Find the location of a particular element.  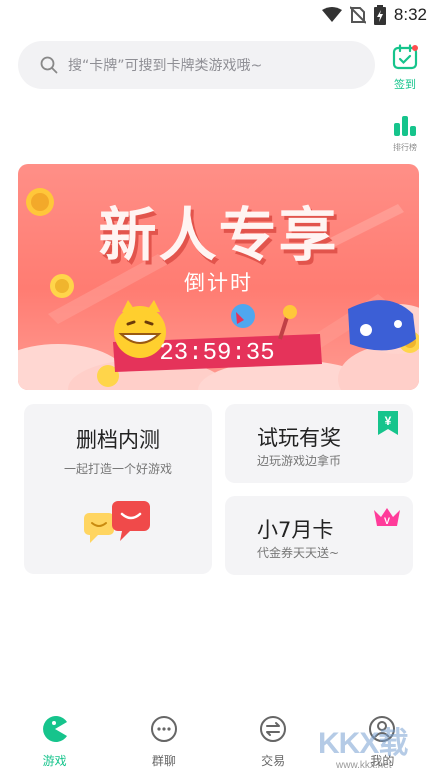

search-input: 搜“卡牌”可搜到卡牌类游戏哦~ is located at coordinates (196, 65).